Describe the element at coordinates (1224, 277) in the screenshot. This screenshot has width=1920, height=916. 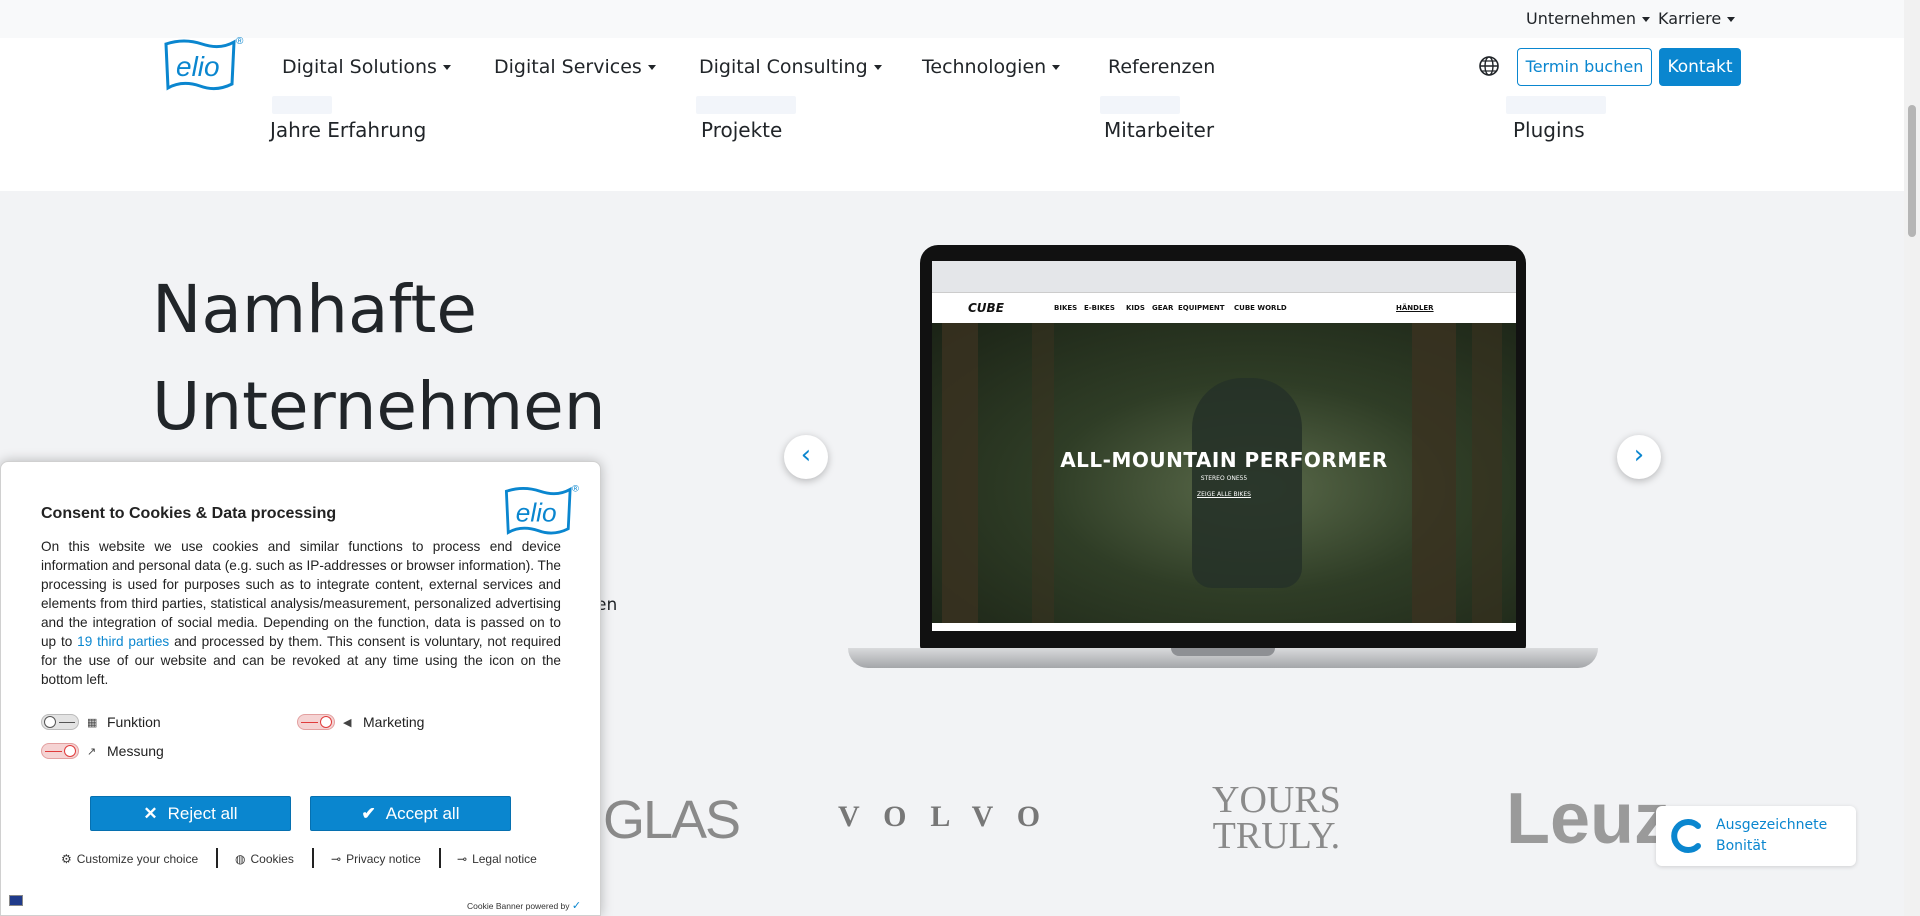
I see `browser-bar` at that location.